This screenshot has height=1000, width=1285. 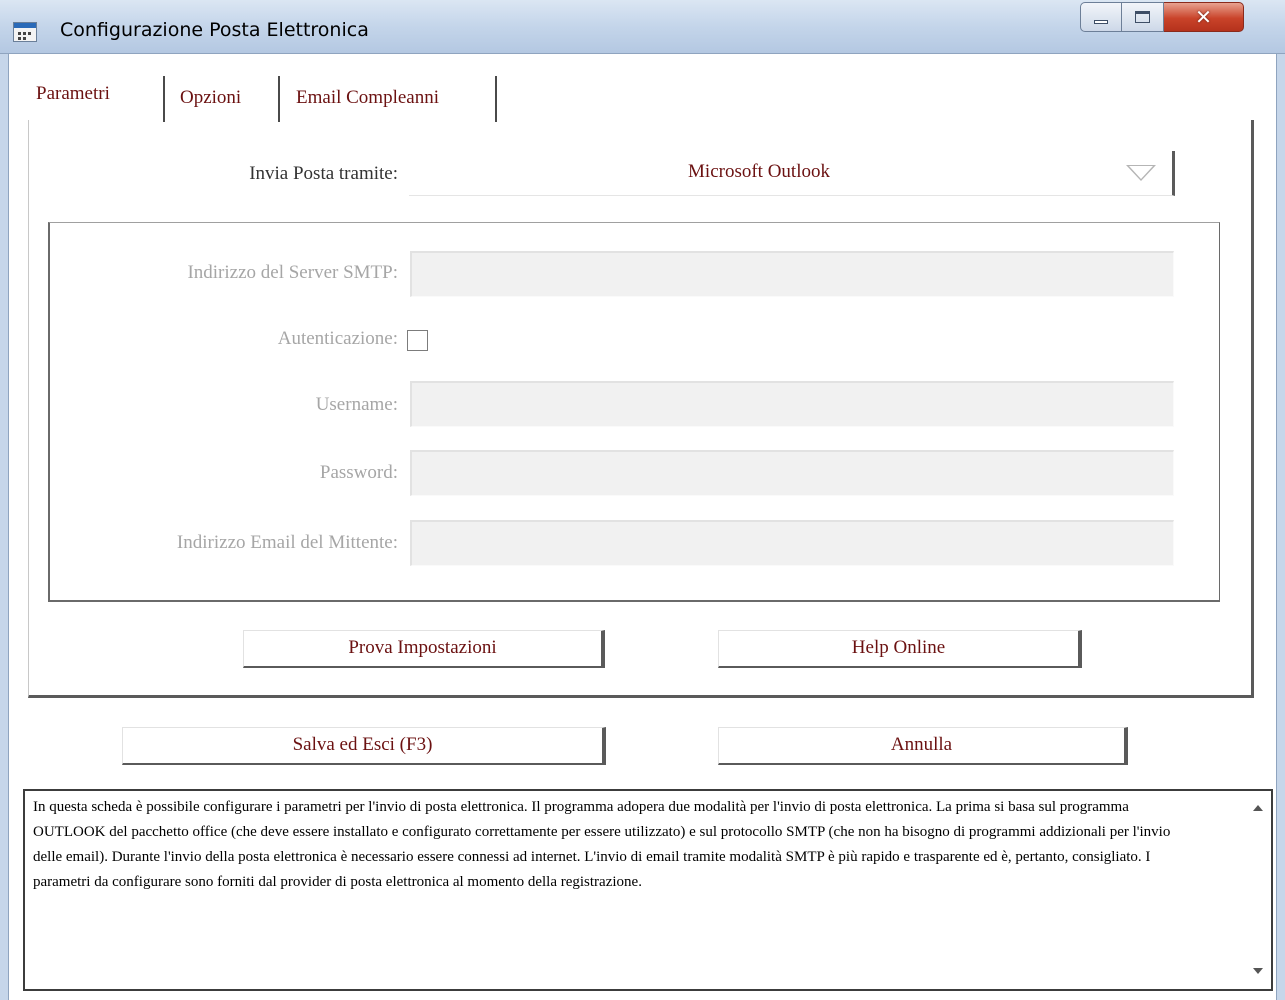 What do you see at coordinates (759, 171) in the screenshot?
I see `send-via-value: Microsoft Outlook` at bounding box center [759, 171].